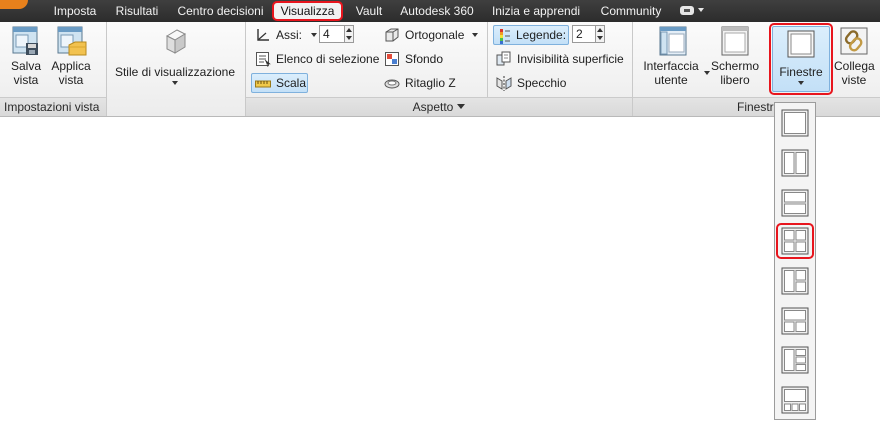  I want to click on panel-title-aspetto: Aspetto, so click(439, 106).